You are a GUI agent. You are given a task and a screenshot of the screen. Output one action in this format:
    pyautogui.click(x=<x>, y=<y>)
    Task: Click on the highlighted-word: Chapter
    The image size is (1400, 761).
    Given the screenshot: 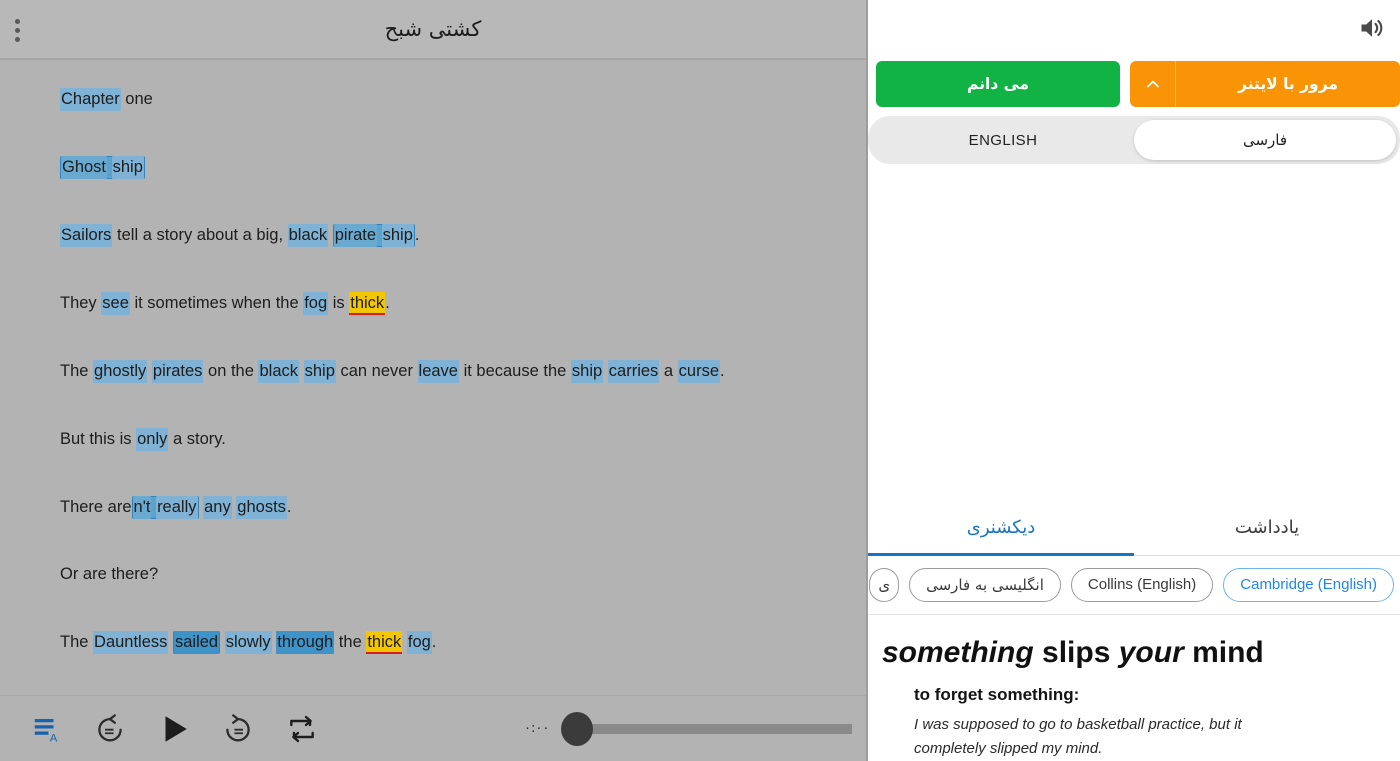 What is the action you would take?
    pyautogui.click(x=90, y=99)
    